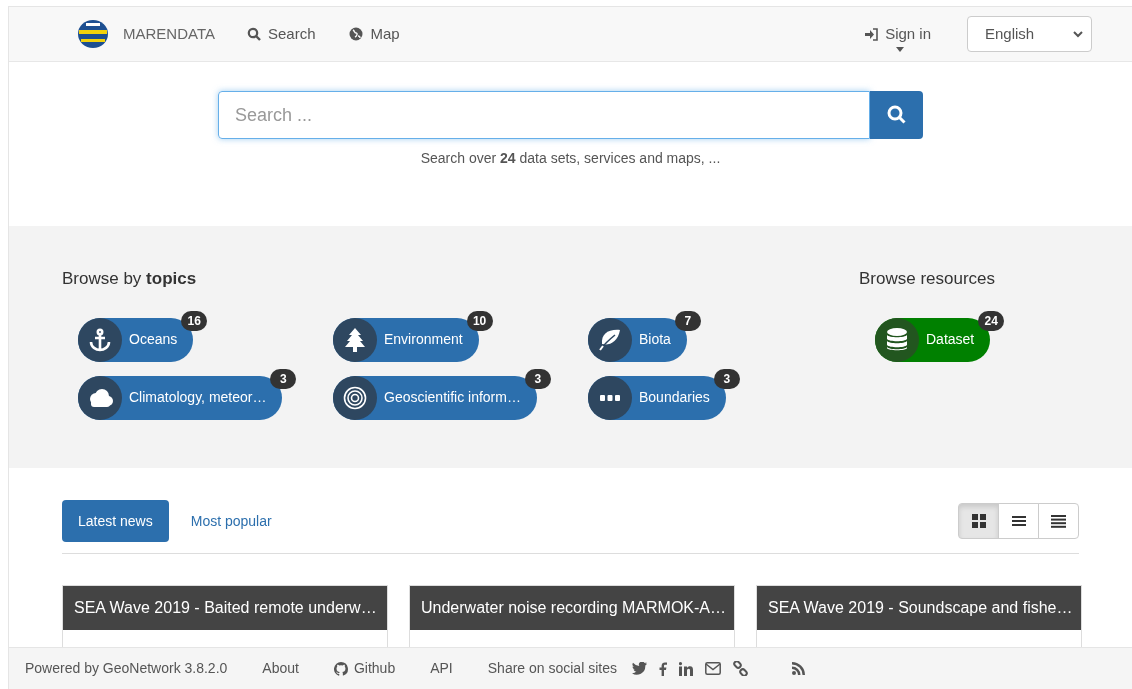  I want to click on footer-link: About, so click(280, 668).